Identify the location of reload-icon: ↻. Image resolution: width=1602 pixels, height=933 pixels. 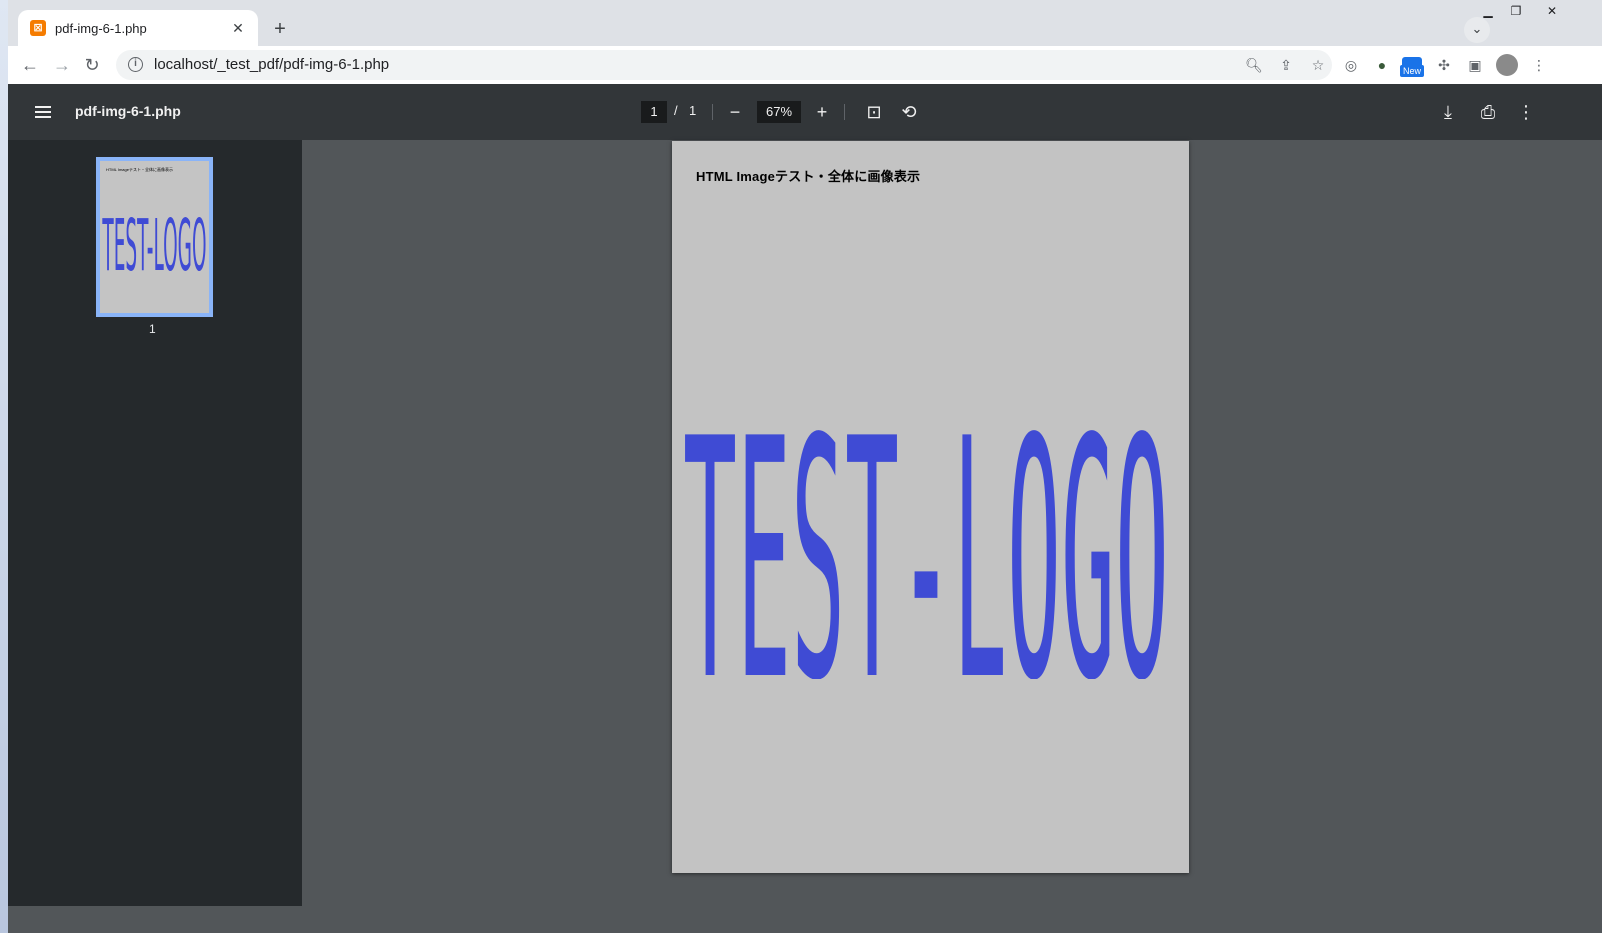
(92, 65).